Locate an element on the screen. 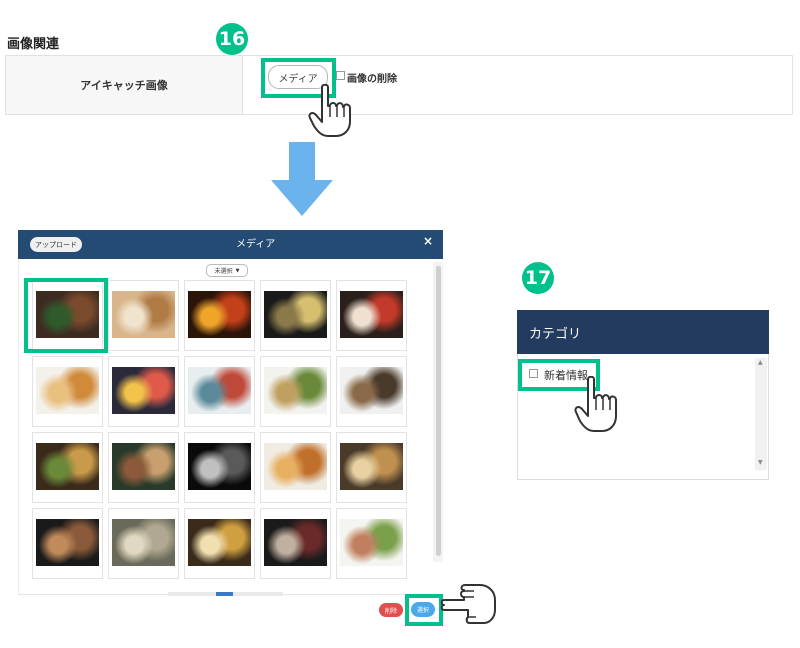  media-thumbnail-party-table is located at coordinates (143, 466).